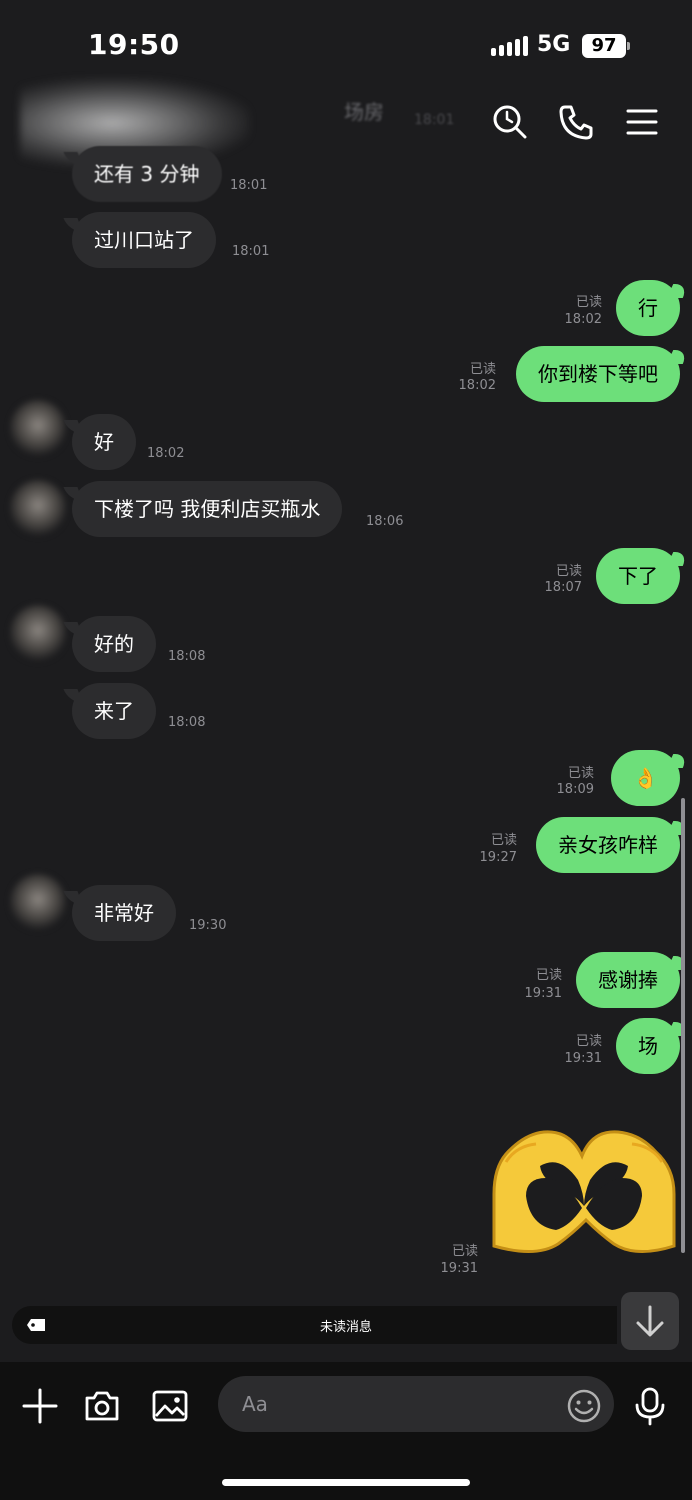  What do you see at coordinates (147, 174) in the screenshot?
I see `incoming-message-bubble: 还有 3 分钟` at bounding box center [147, 174].